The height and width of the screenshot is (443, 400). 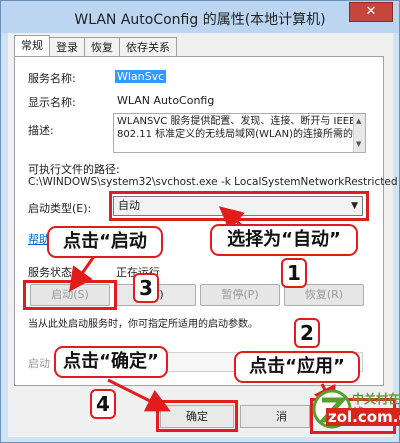 What do you see at coordinates (39, 363) in the screenshot?
I see `start-params-label: 启动` at bounding box center [39, 363].